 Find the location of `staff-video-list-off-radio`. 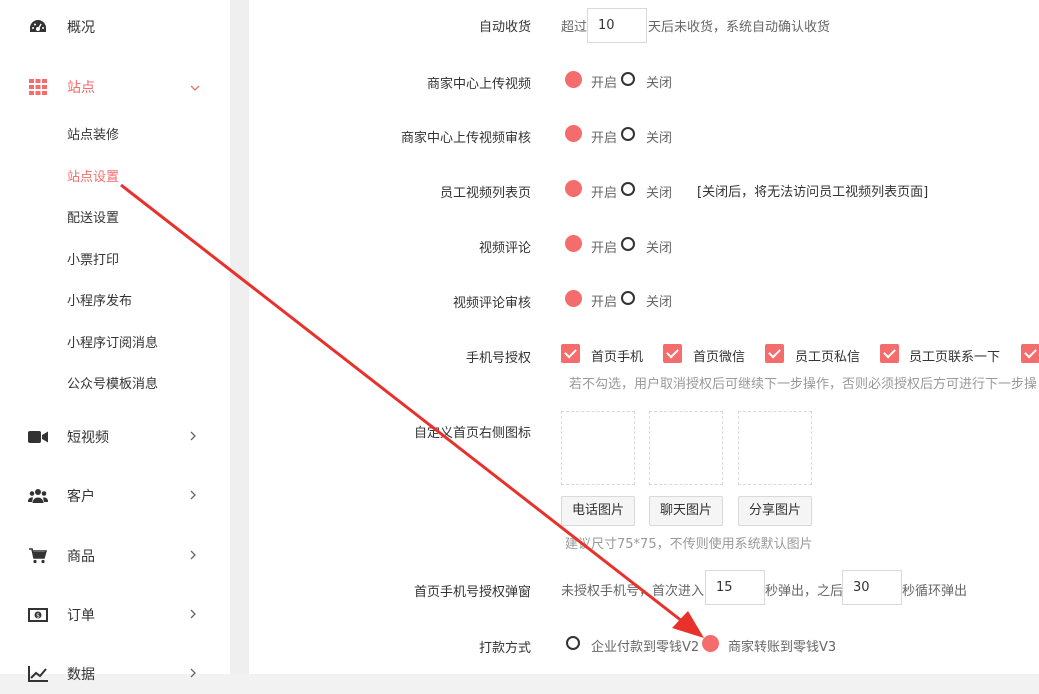

staff-video-list-off-radio is located at coordinates (628, 189).